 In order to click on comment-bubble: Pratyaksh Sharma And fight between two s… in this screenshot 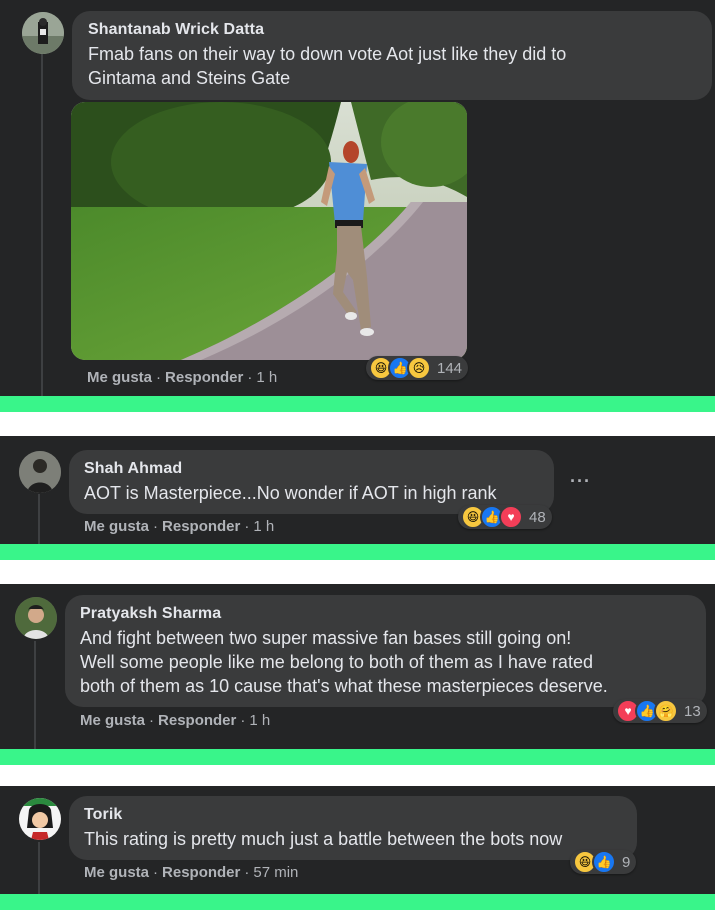, I will do `click(385, 651)`.